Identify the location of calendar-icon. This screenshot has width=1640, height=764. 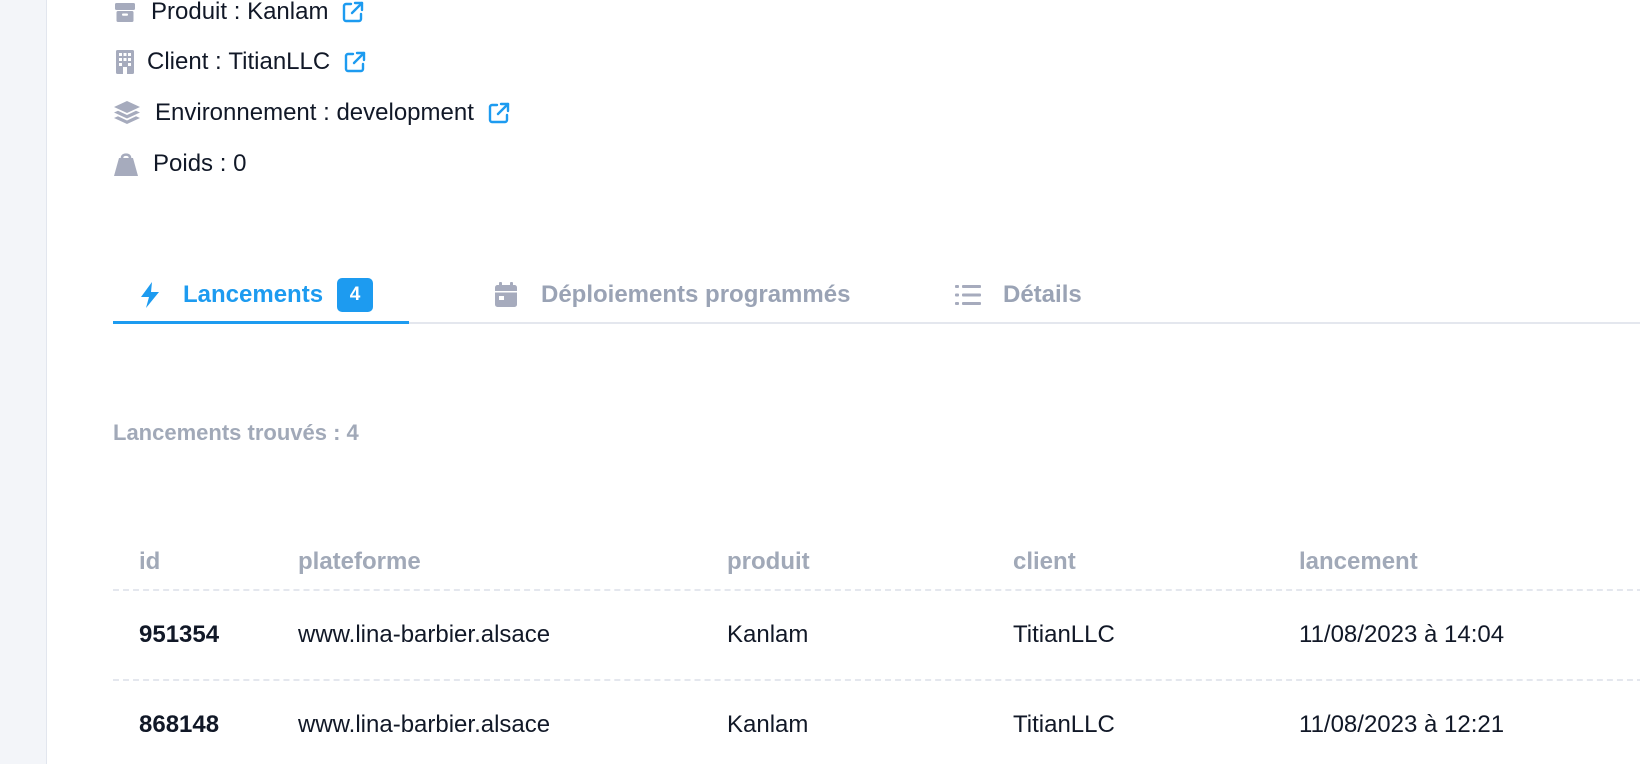
(506, 295).